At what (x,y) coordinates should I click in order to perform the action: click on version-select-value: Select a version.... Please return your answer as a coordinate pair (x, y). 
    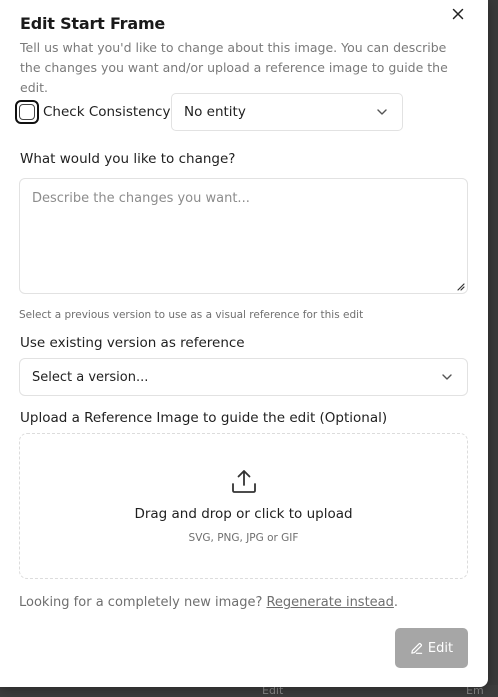
    Looking at the image, I should click on (90, 377).